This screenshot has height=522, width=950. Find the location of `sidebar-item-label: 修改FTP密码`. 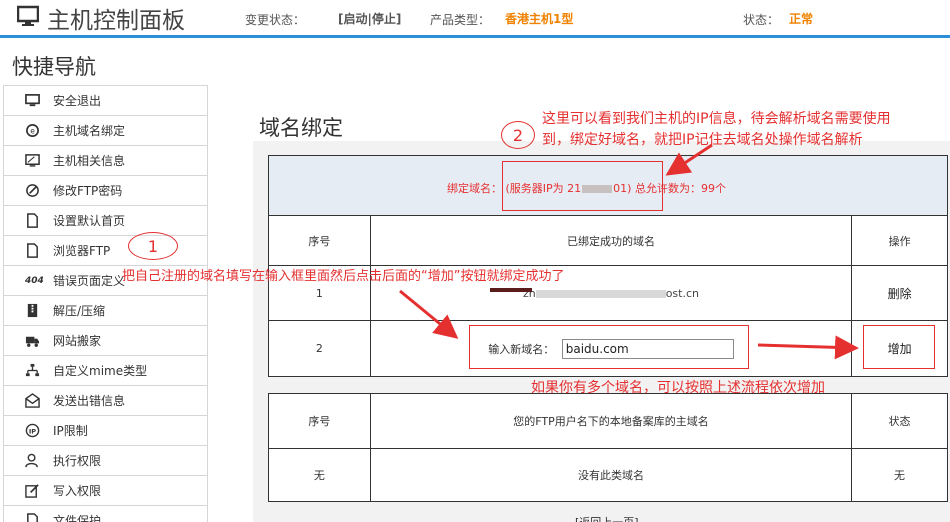

sidebar-item-label: 修改FTP密码 is located at coordinates (88, 191).